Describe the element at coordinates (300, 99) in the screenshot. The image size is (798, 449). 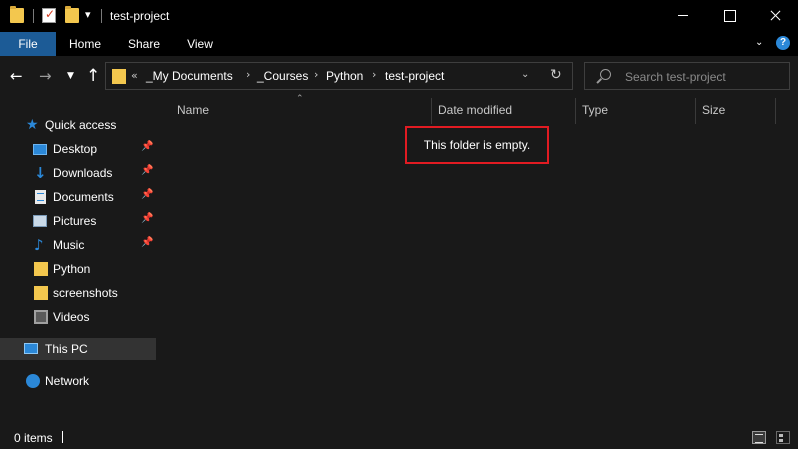
I see `sort-ascending-icon: ⌃` at that location.